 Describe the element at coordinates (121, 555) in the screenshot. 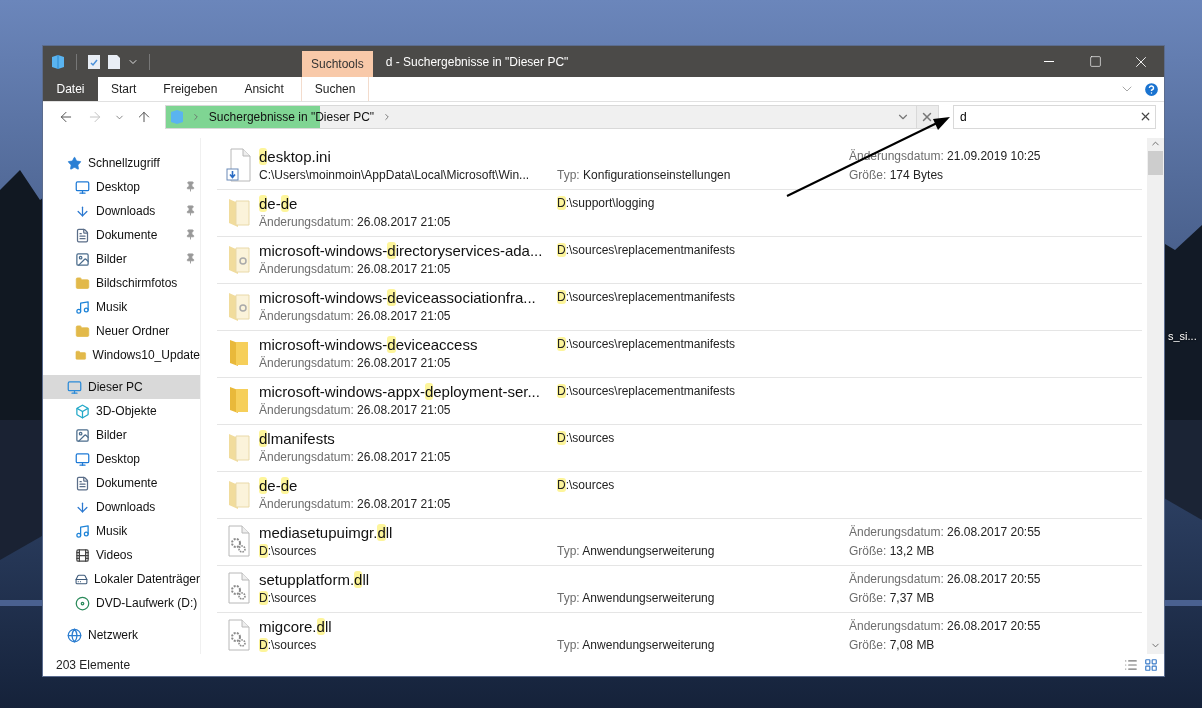

I see `sidebar-item: Videos` at that location.